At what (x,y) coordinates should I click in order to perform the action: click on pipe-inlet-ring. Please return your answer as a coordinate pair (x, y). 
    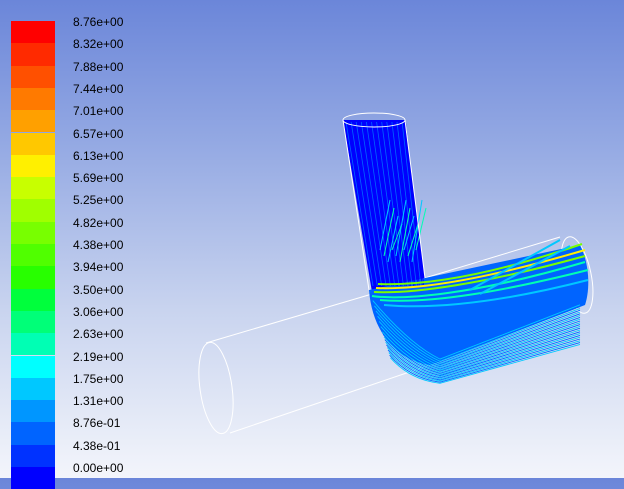
    Looking at the image, I should click on (216, 388).